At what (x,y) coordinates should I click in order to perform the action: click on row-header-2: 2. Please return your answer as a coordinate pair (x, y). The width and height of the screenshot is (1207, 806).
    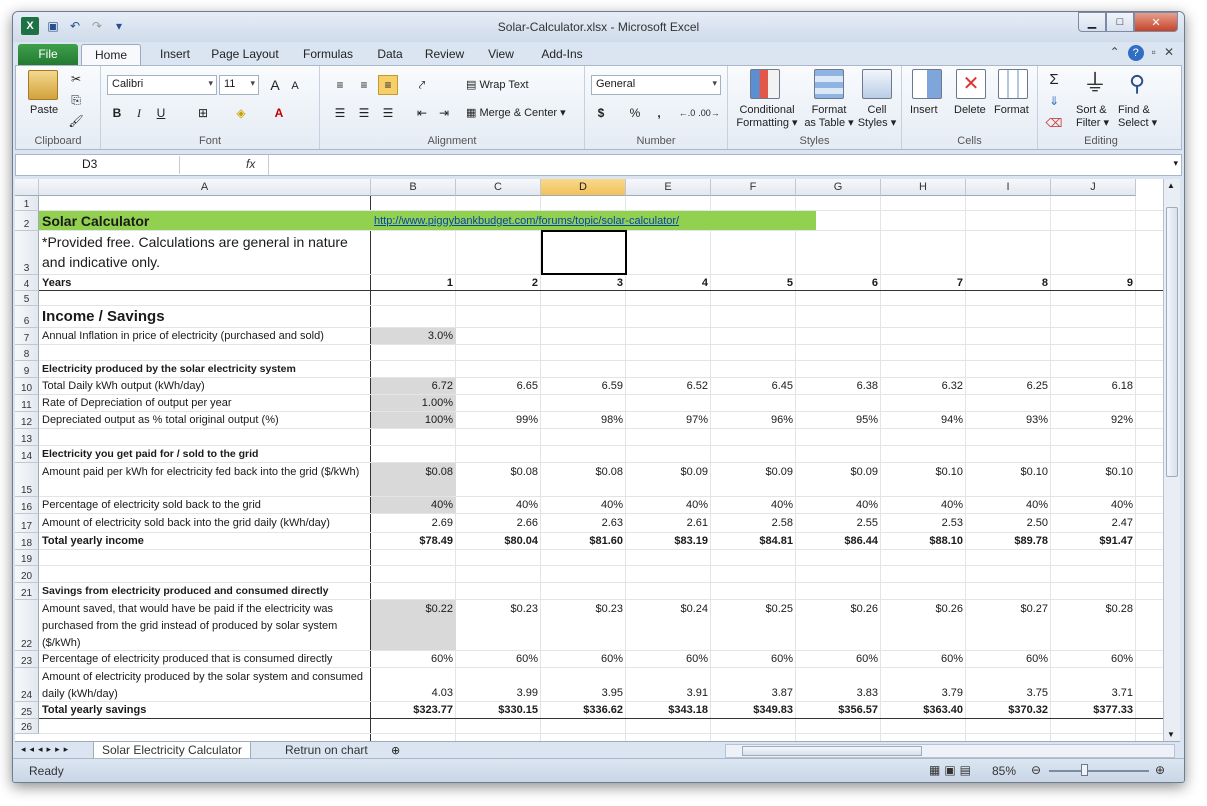
    Looking at the image, I should click on (27, 221).